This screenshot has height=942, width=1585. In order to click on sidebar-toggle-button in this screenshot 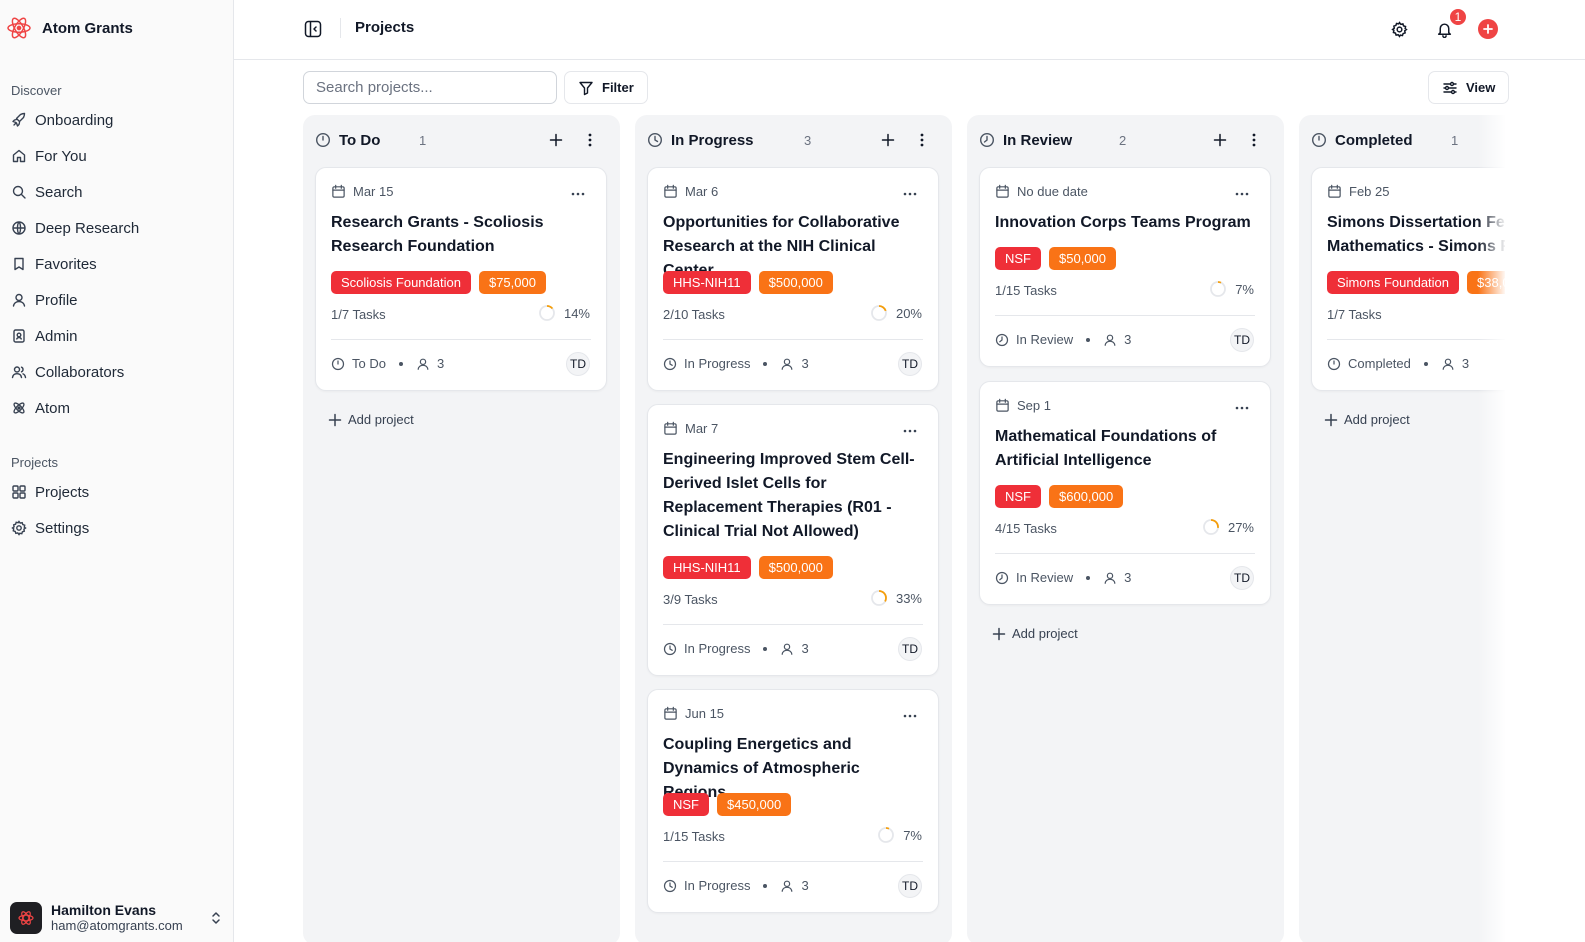, I will do `click(313, 29)`.